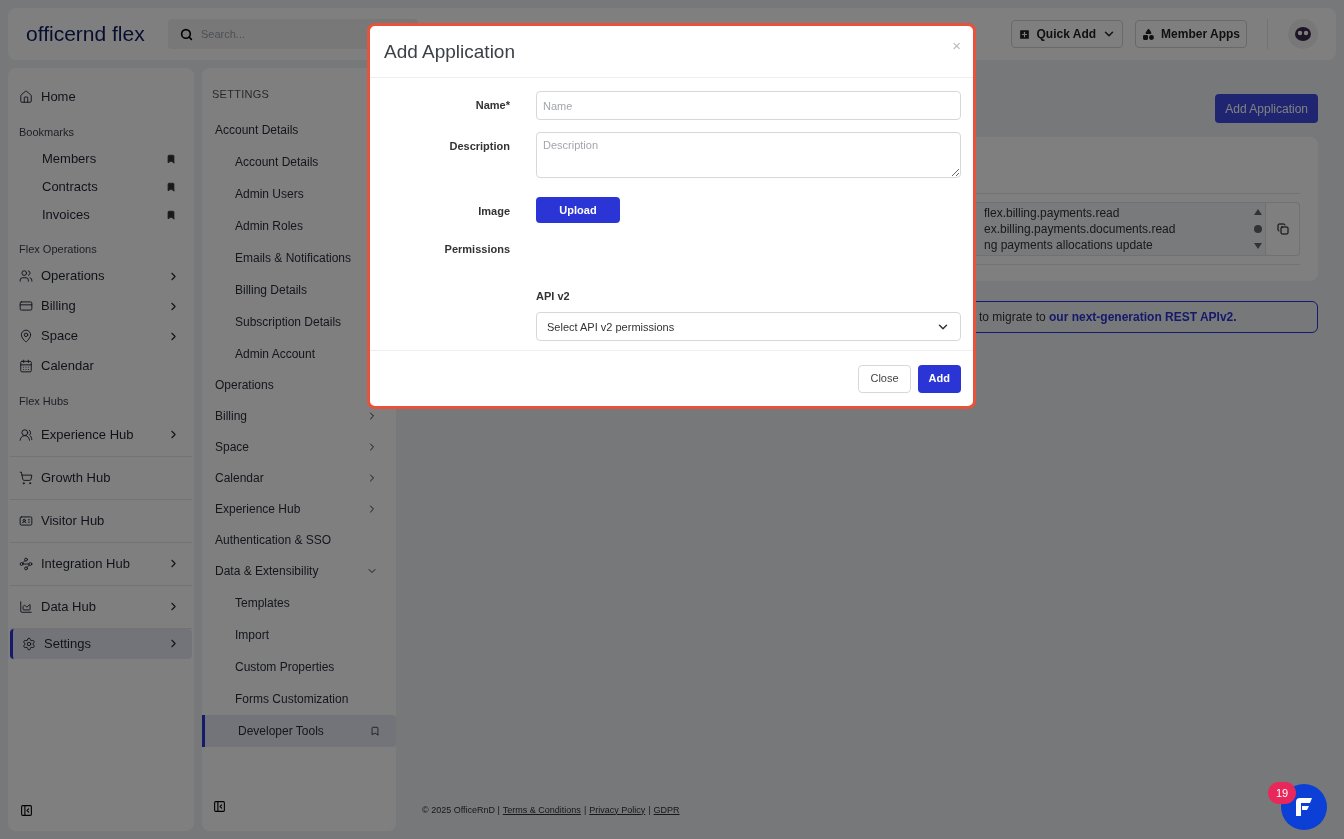  What do you see at coordinates (1080, 229) in the screenshot?
I see `permission-line: ex.billing.payments.documents.read` at bounding box center [1080, 229].